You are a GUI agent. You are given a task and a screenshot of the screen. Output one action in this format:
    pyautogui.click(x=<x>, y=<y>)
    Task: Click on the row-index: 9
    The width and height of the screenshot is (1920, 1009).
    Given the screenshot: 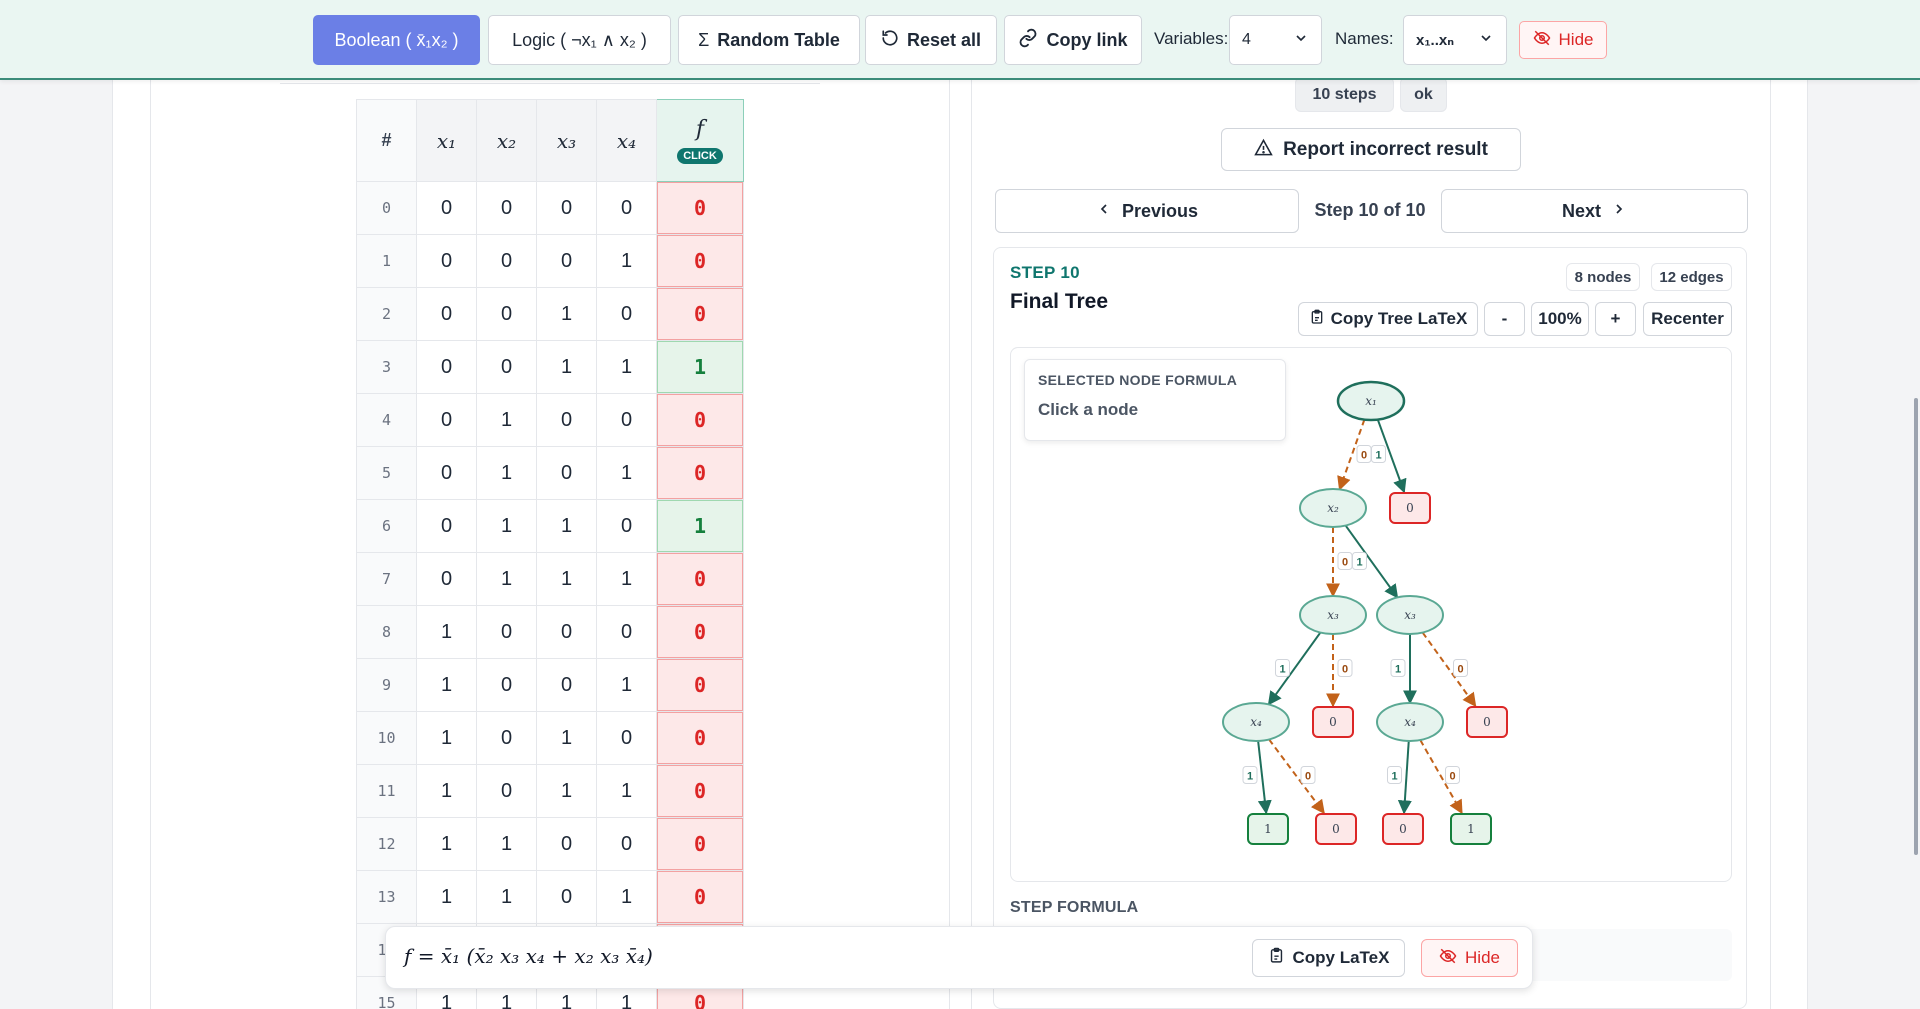 What is the action you would take?
    pyautogui.click(x=386, y=685)
    